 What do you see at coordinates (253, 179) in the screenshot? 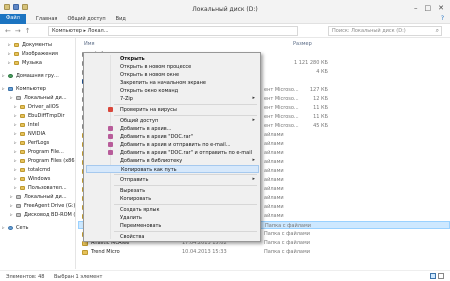
I see `submenu-arrow-icon: ▸` at bounding box center [253, 179].